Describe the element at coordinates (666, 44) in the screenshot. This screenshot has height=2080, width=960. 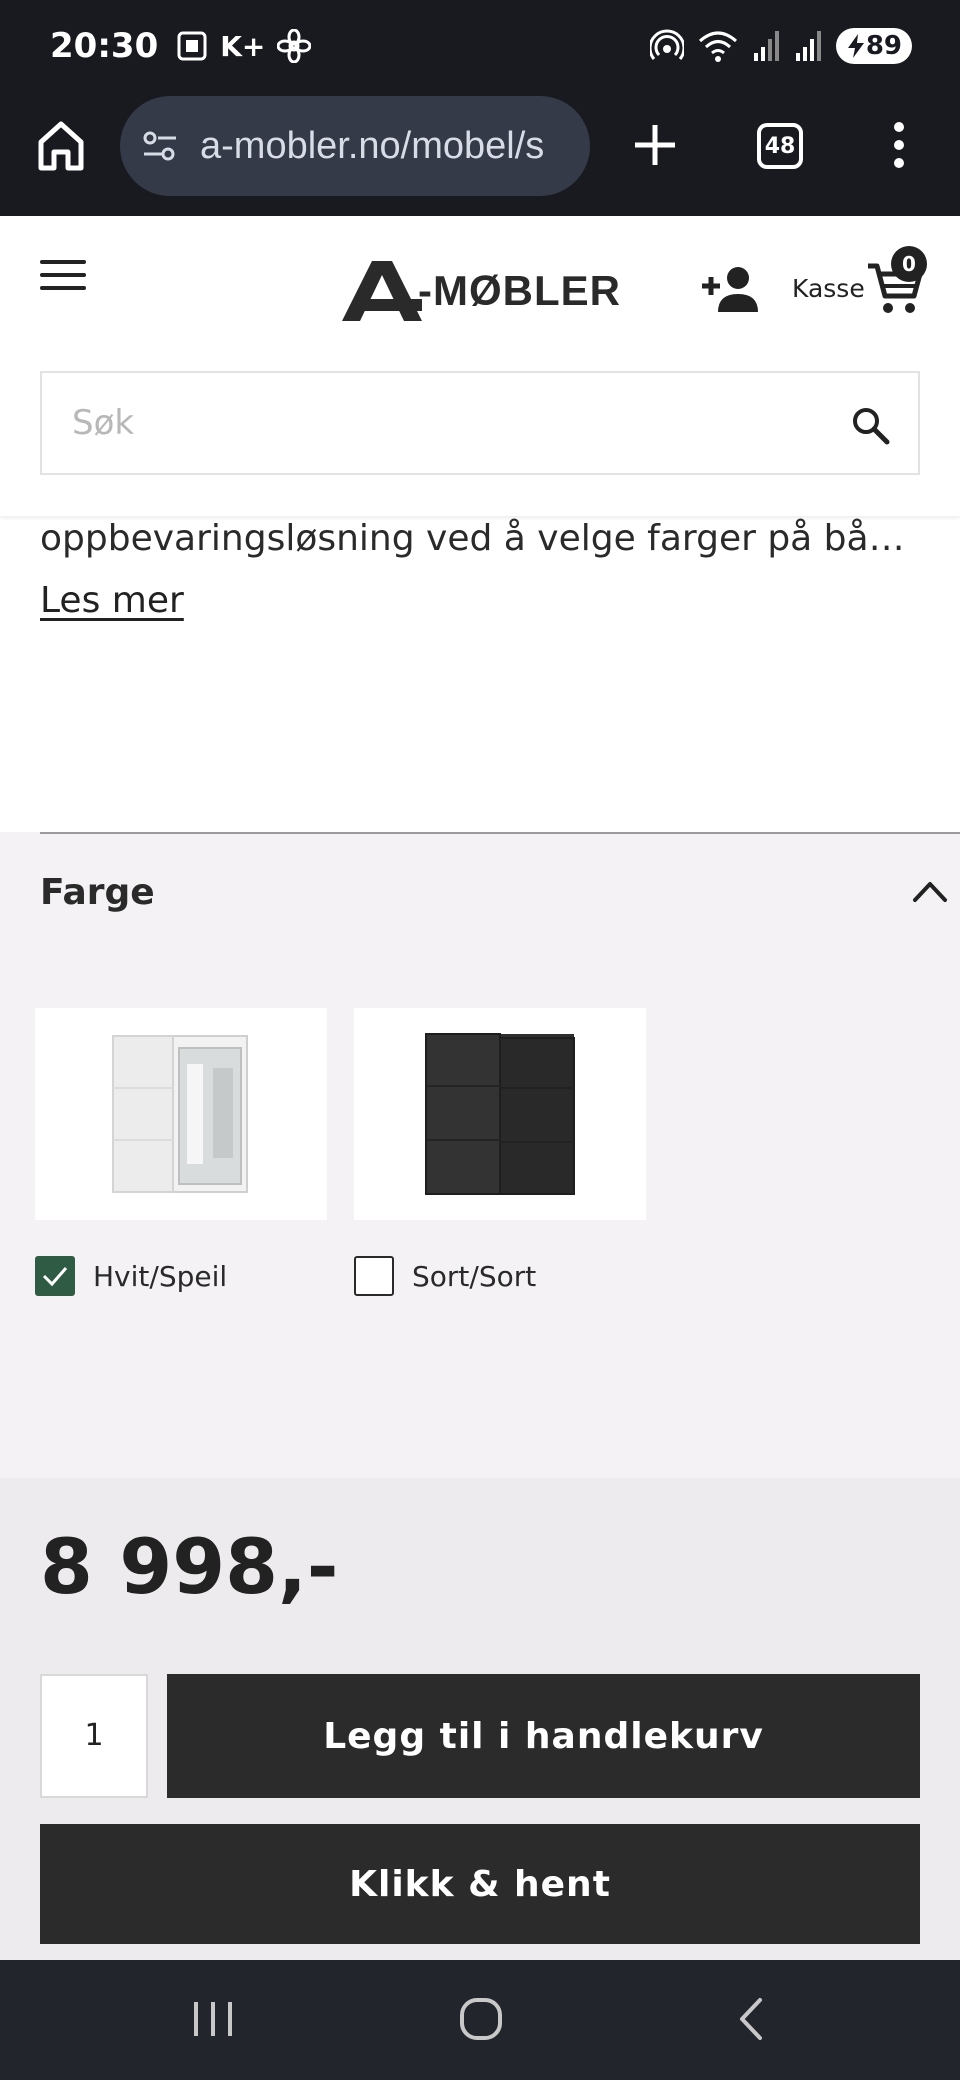
I see `hotspot-icon` at that location.